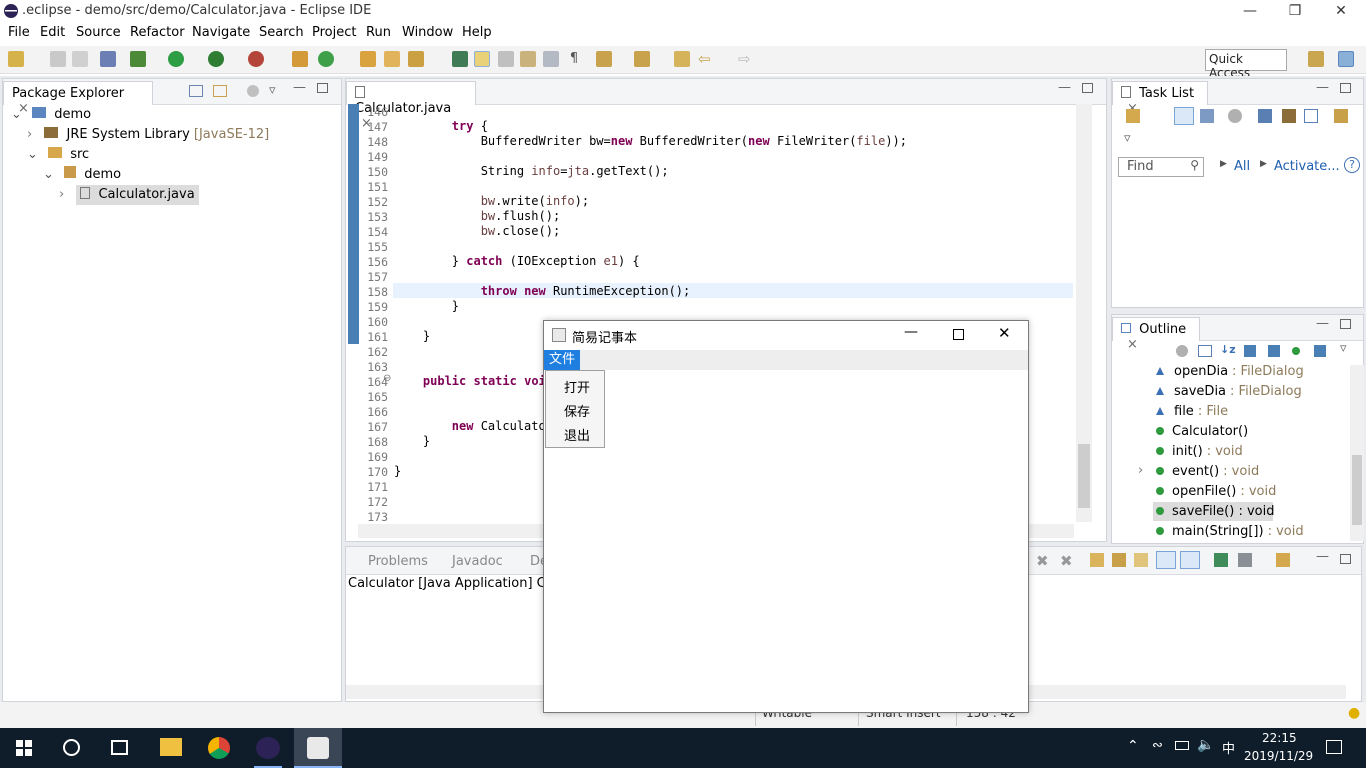  What do you see at coordinates (1354, 713) in the screenshot?
I see `tip-icon: ●` at bounding box center [1354, 713].